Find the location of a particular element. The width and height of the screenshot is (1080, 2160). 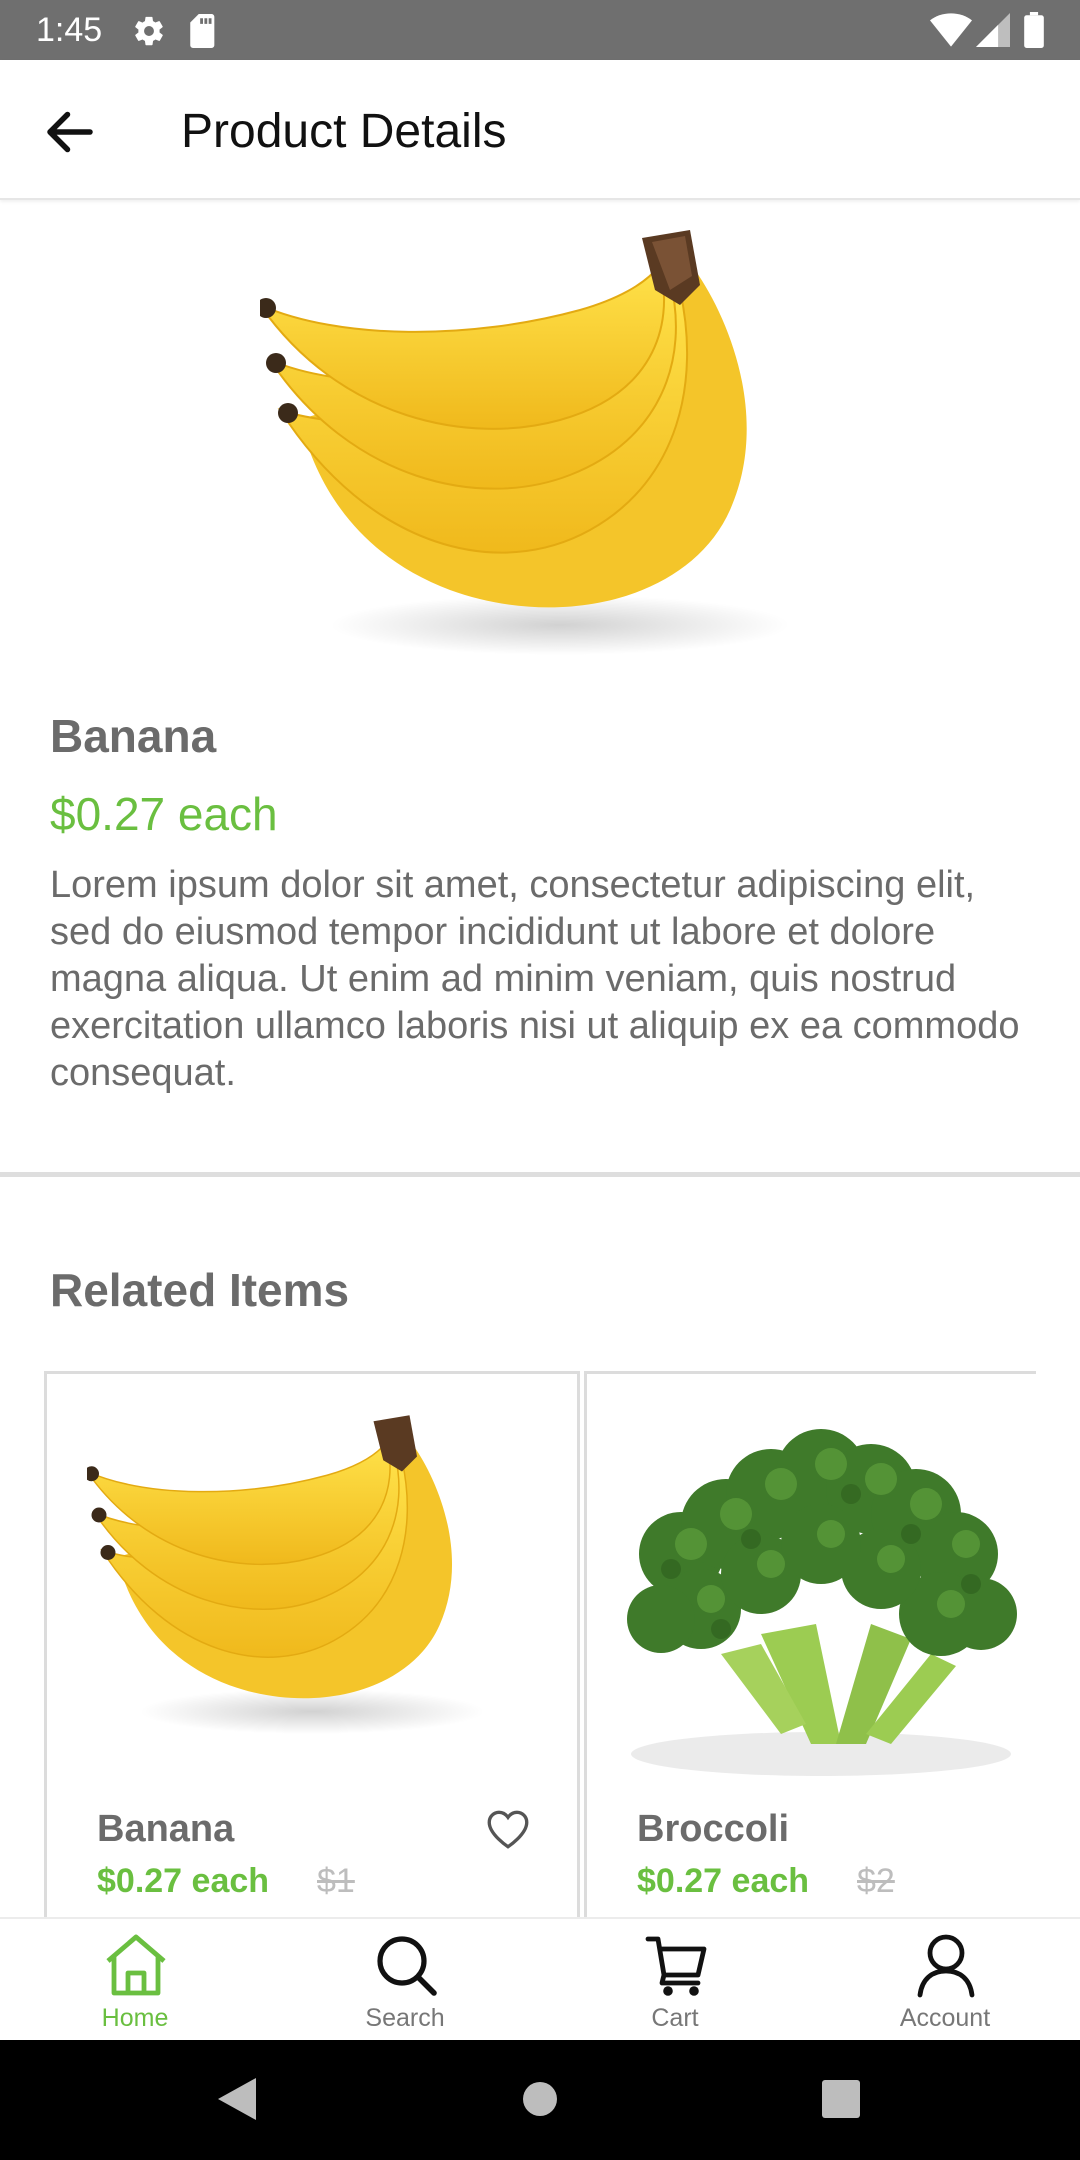

product-card-name: Banana is located at coordinates (166, 1829).